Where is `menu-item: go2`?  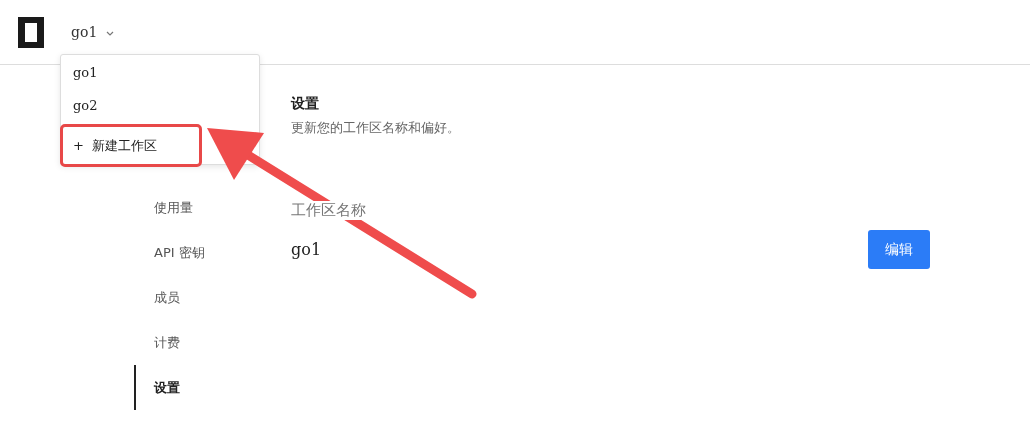
menu-item: go2 is located at coordinates (160, 105).